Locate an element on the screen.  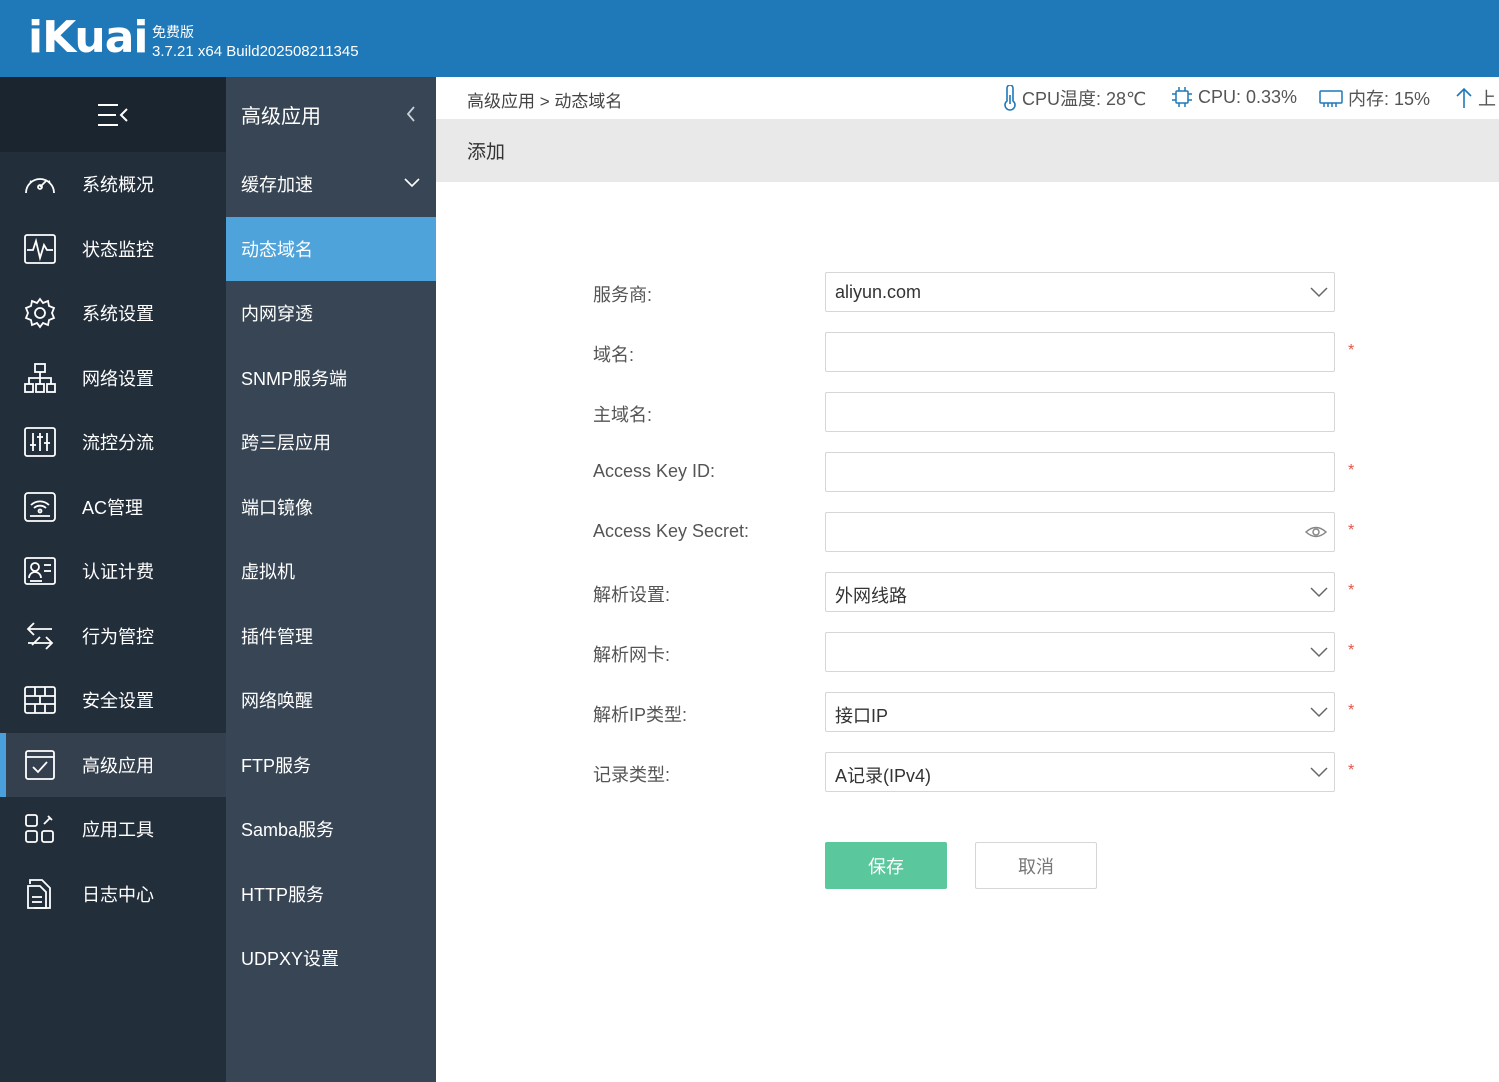
breadcrumb: 高级应用 > 动态域名 is located at coordinates (545, 101).